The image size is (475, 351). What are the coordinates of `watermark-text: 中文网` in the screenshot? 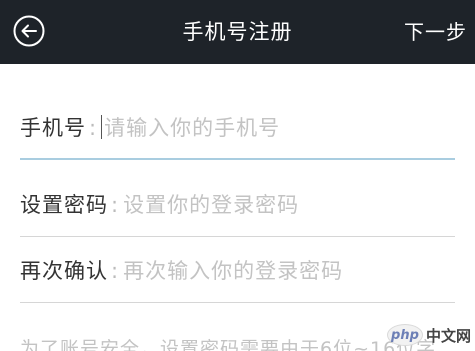 It's located at (448, 335).